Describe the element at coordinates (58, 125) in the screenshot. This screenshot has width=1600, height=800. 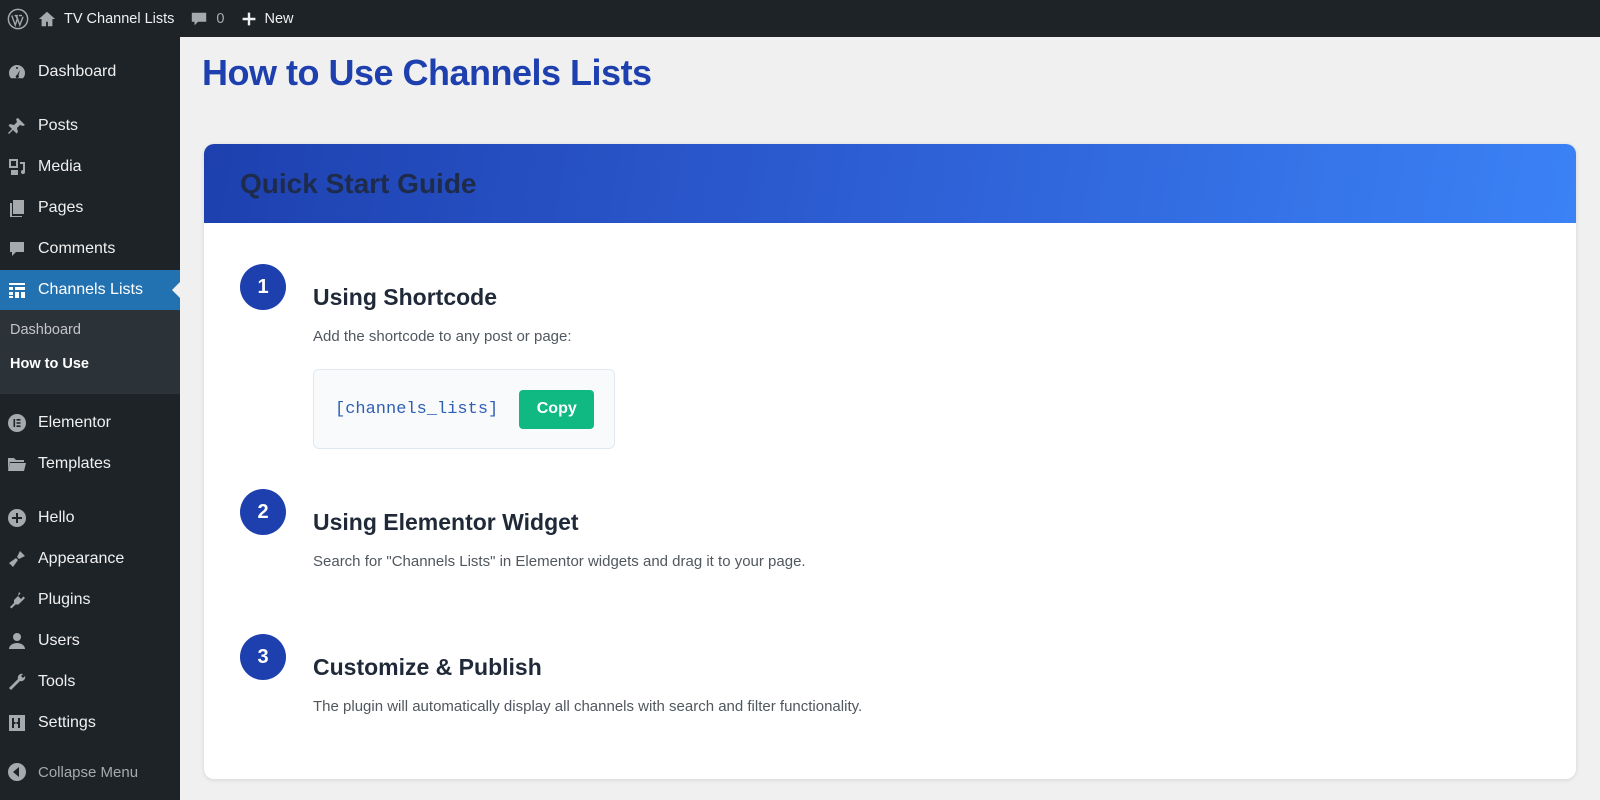
I see `menu-label: Posts` at that location.